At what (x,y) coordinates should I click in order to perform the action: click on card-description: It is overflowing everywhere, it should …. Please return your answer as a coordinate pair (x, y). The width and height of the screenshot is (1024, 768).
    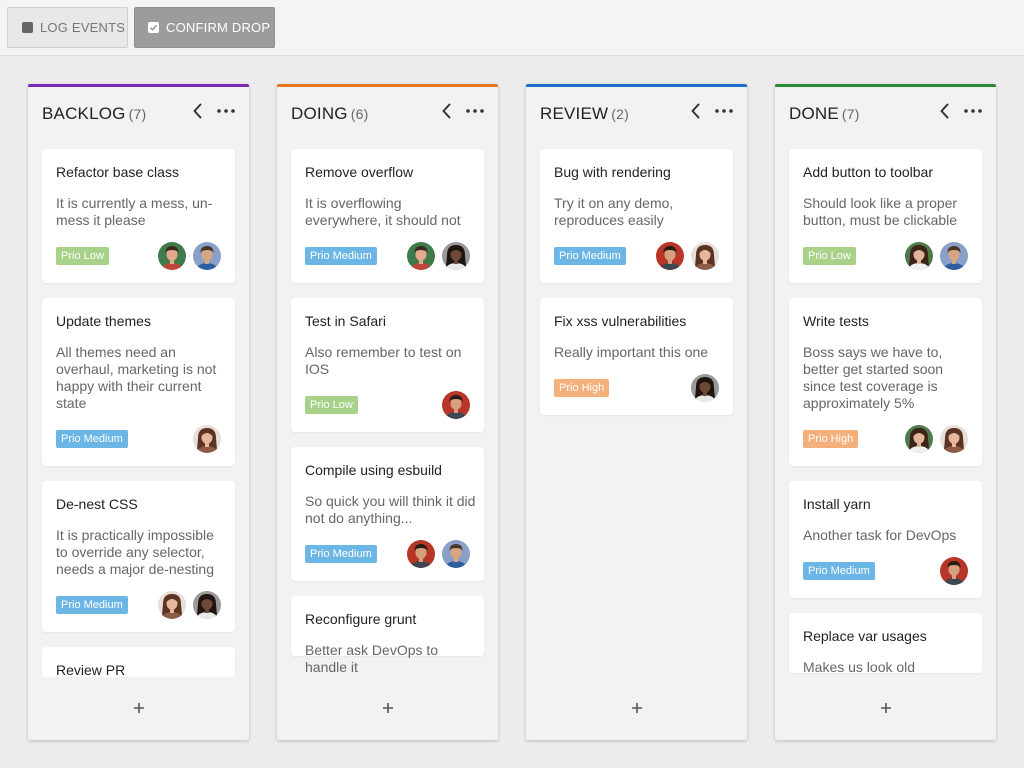
    Looking at the image, I should click on (383, 211).